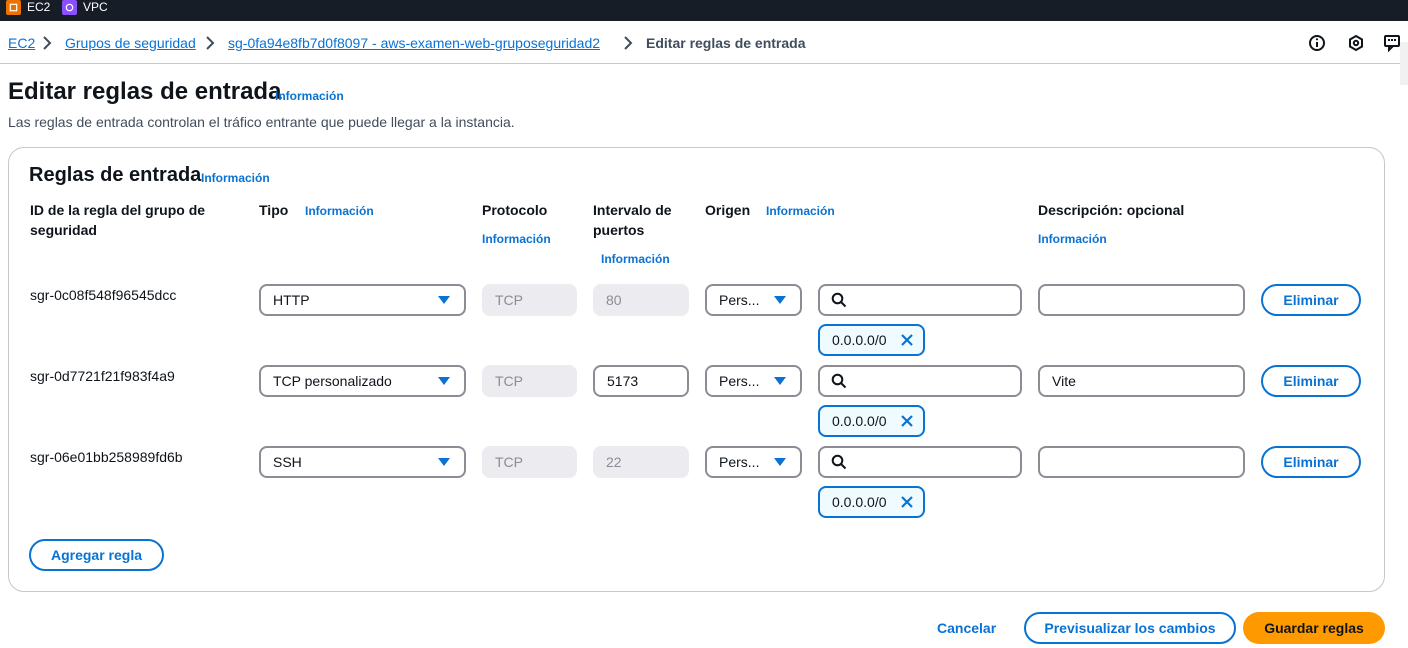 The width and height of the screenshot is (1408, 648). What do you see at coordinates (69, 7) in the screenshot?
I see `vpc-icon` at bounding box center [69, 7].